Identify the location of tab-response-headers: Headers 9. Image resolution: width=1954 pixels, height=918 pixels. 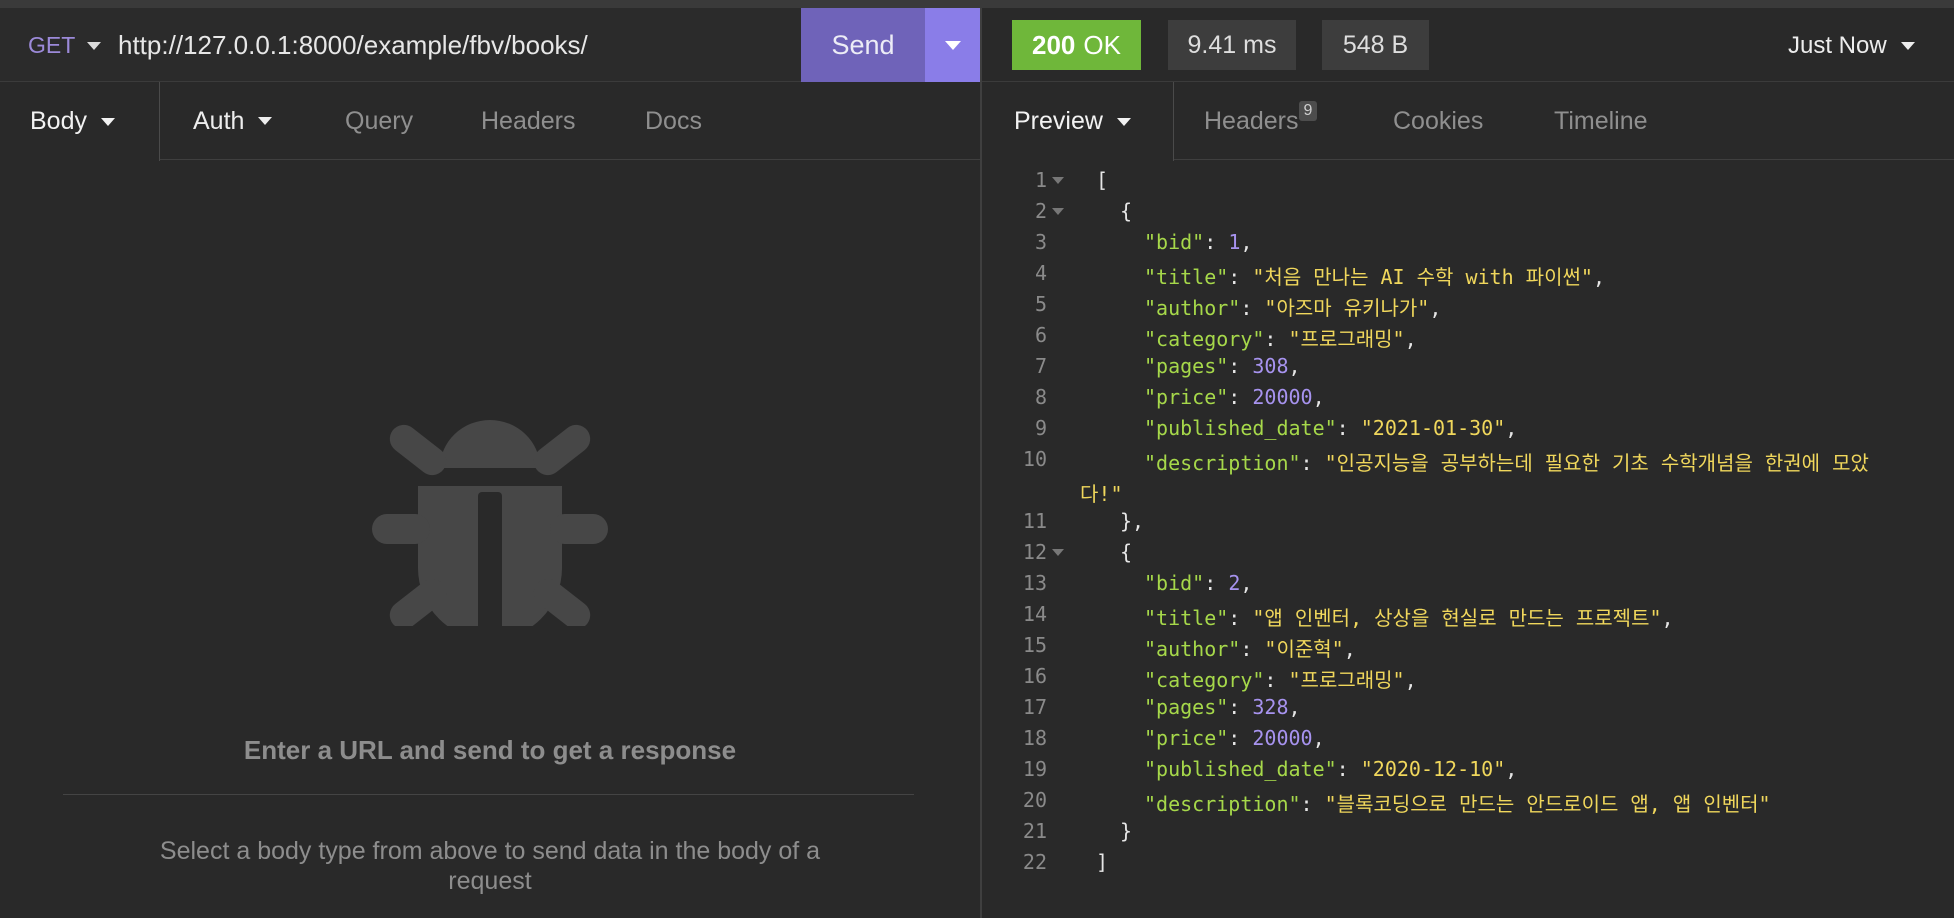
(1267, 121).